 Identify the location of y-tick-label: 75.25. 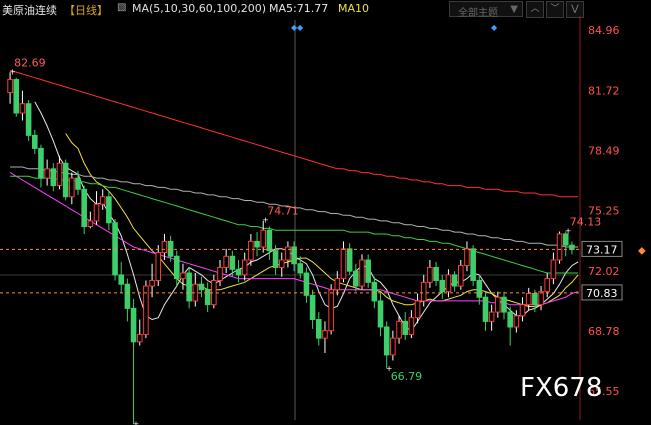
(604, 211).